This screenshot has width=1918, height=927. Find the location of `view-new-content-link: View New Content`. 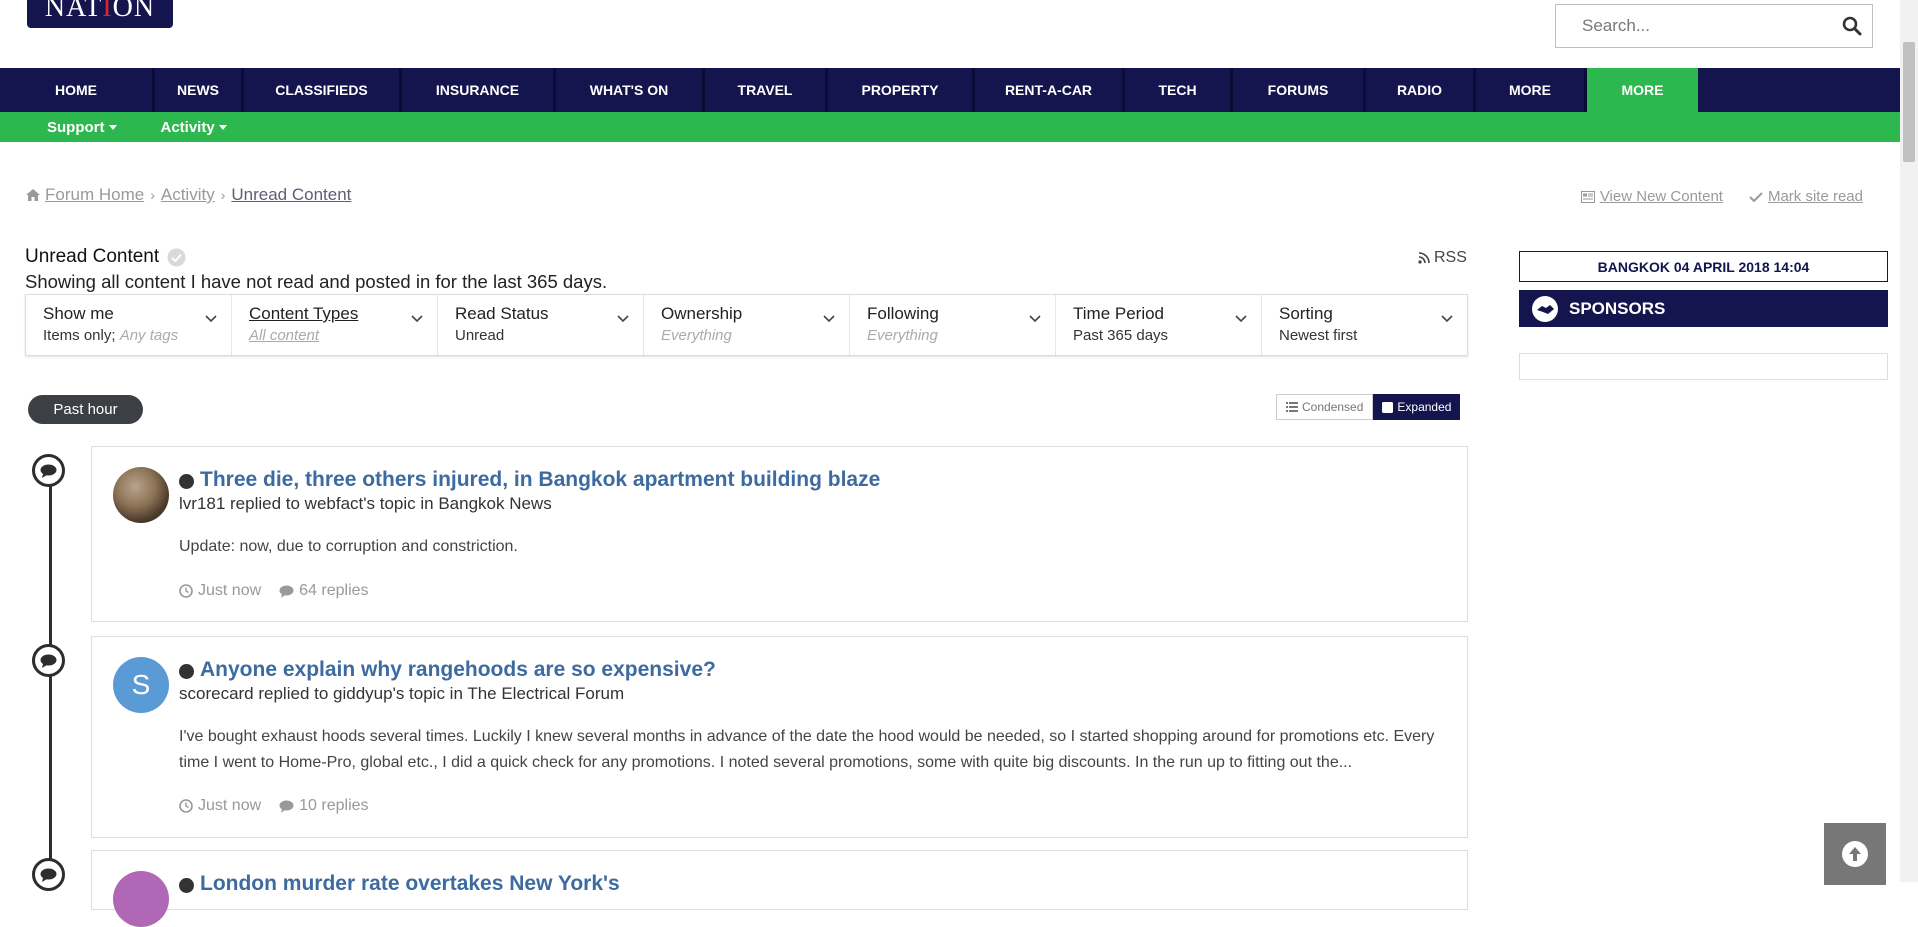

view-new-content-link: View New Content is located at coordinates (1651, 196).